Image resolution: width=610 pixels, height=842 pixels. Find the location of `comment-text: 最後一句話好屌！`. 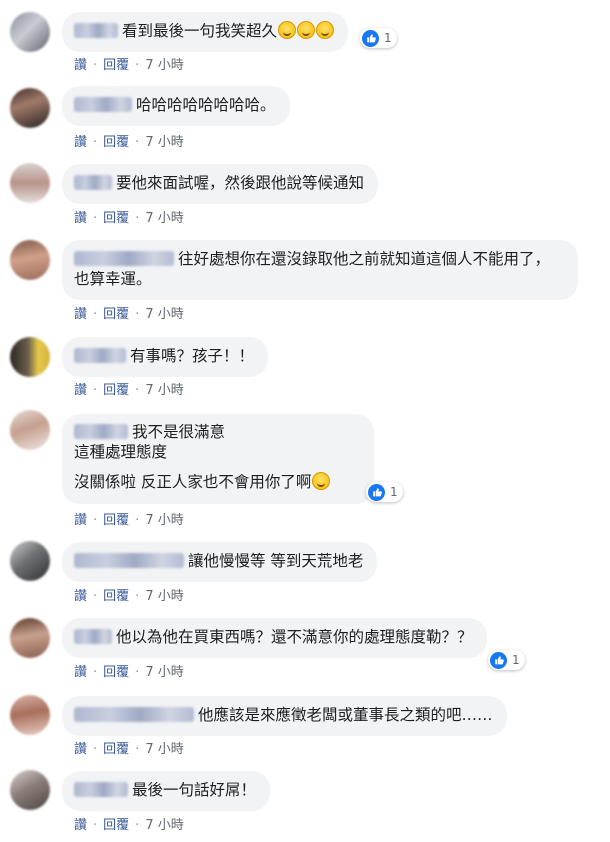

comment-text: 最後一句話好屌！ is located at coordinates (194, 790).